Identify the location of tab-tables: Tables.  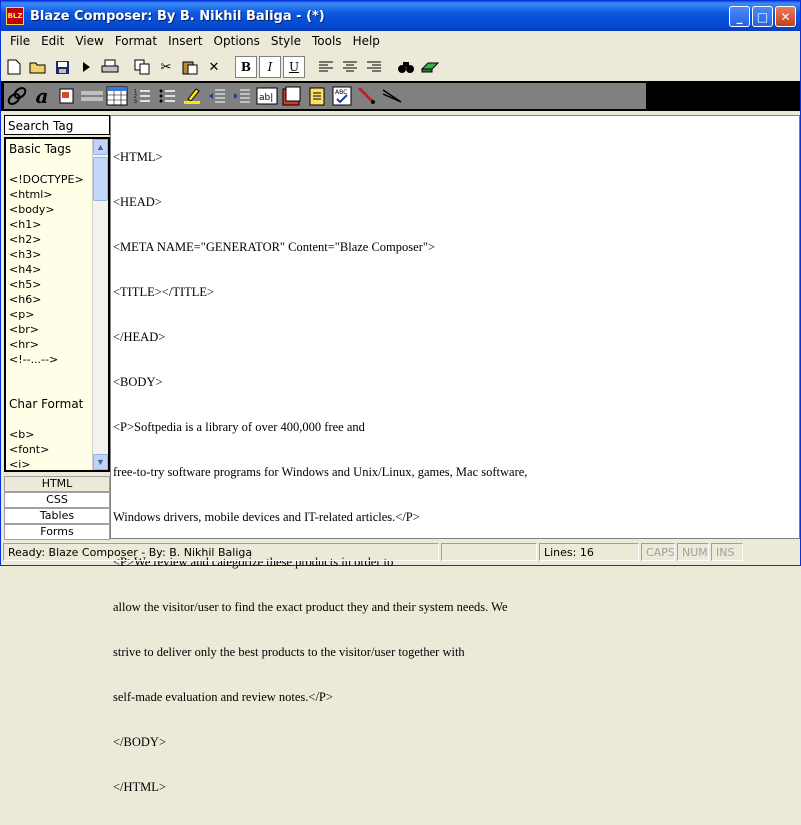
(57, 516).